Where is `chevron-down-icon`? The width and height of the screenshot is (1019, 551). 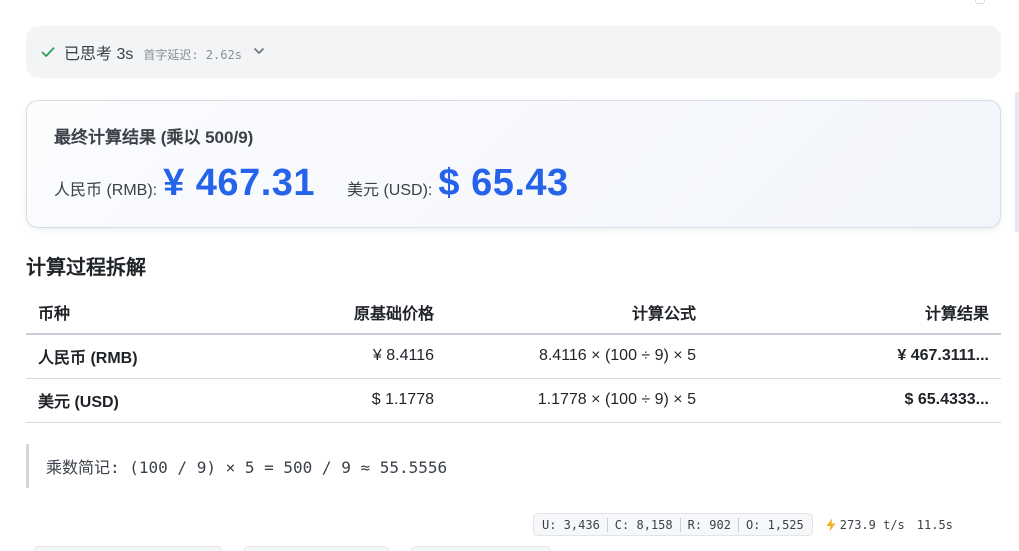
chevron-down-icon is located at coordinates (259, 51).